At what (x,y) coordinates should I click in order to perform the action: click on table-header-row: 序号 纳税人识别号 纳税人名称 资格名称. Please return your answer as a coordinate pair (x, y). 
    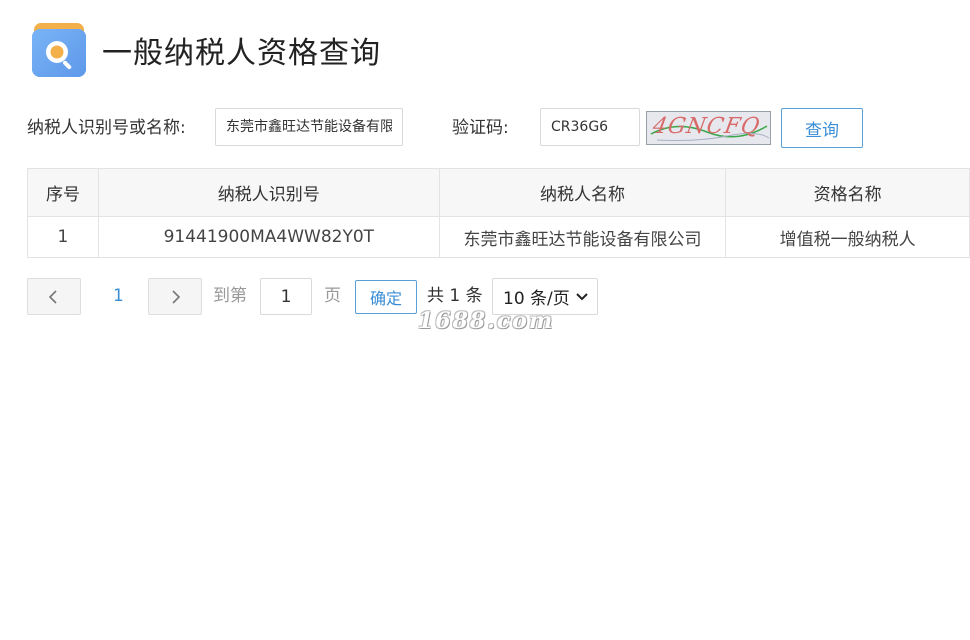
    Looking at the image, I should click on (498, 192).